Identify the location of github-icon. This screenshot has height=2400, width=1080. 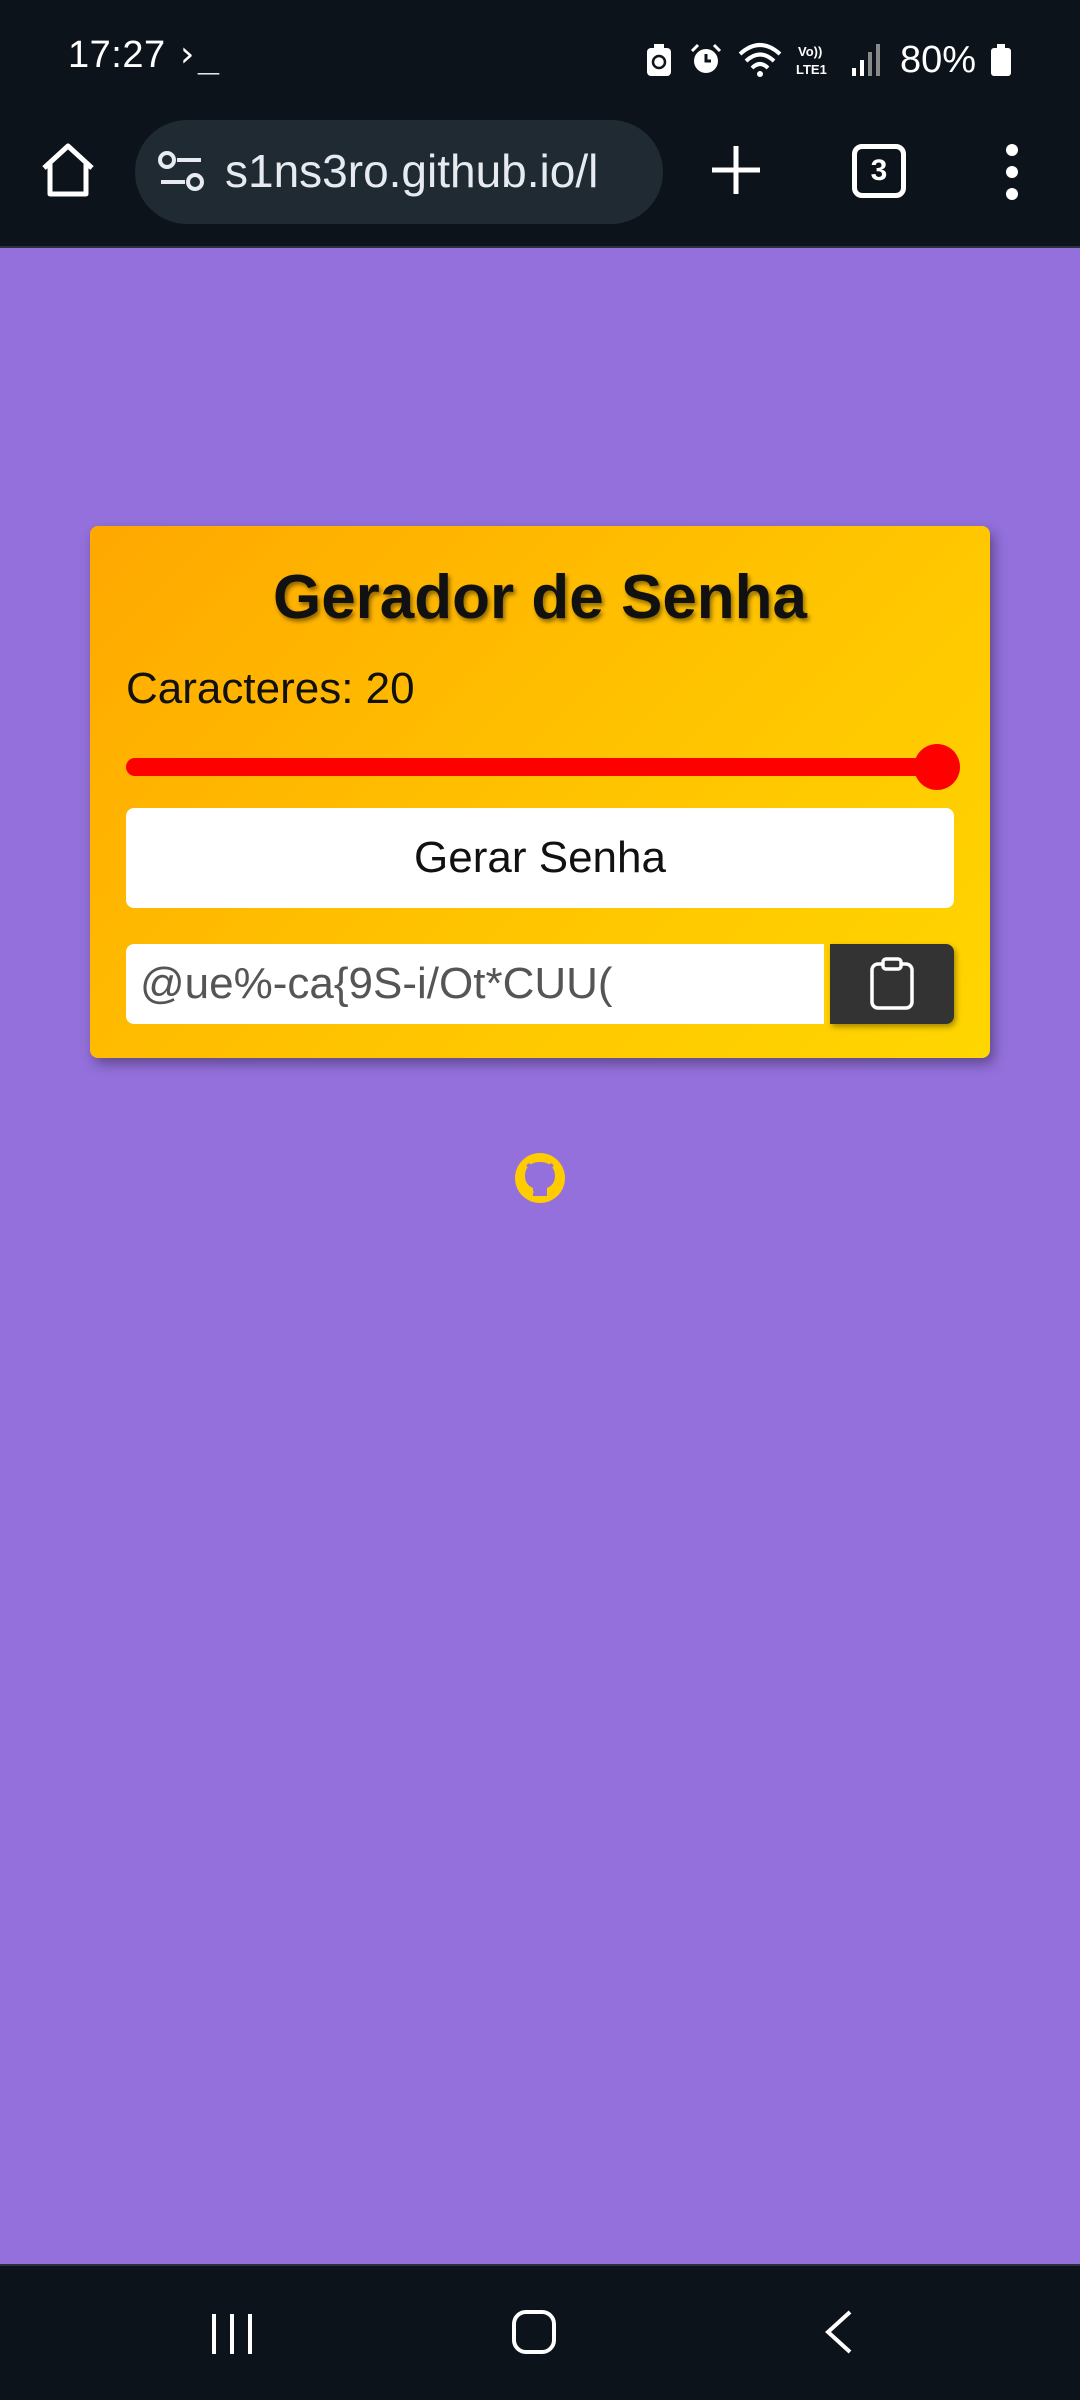
(540, 1178).